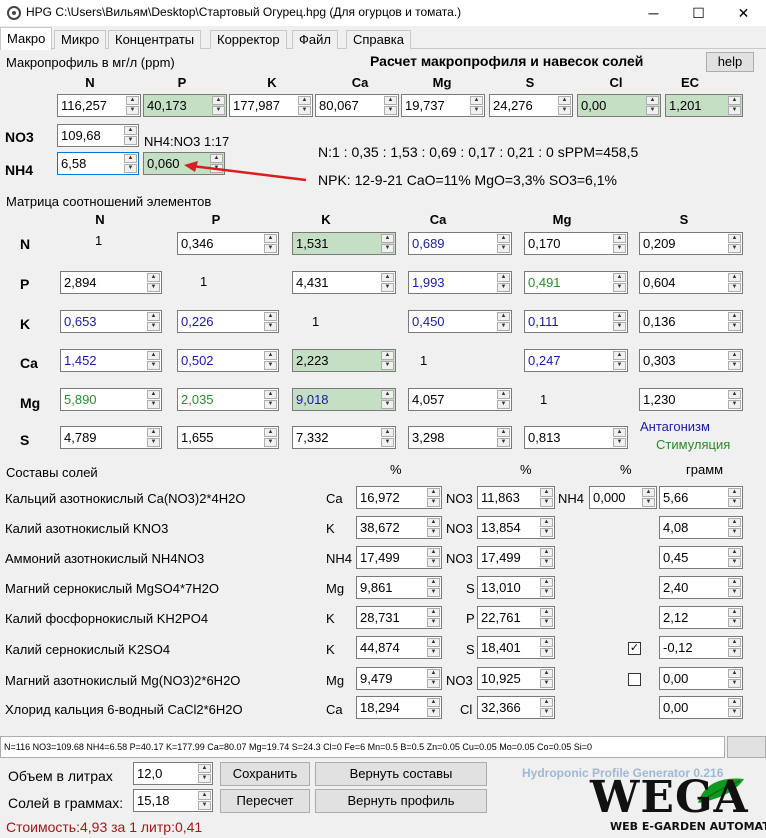 Image resolution: width=766 pixels, height=838 pixels. Describe the element at coordinates (634, 648) in the screenshot. I see `k2so4-enable-checkbox: ✓` at that location.